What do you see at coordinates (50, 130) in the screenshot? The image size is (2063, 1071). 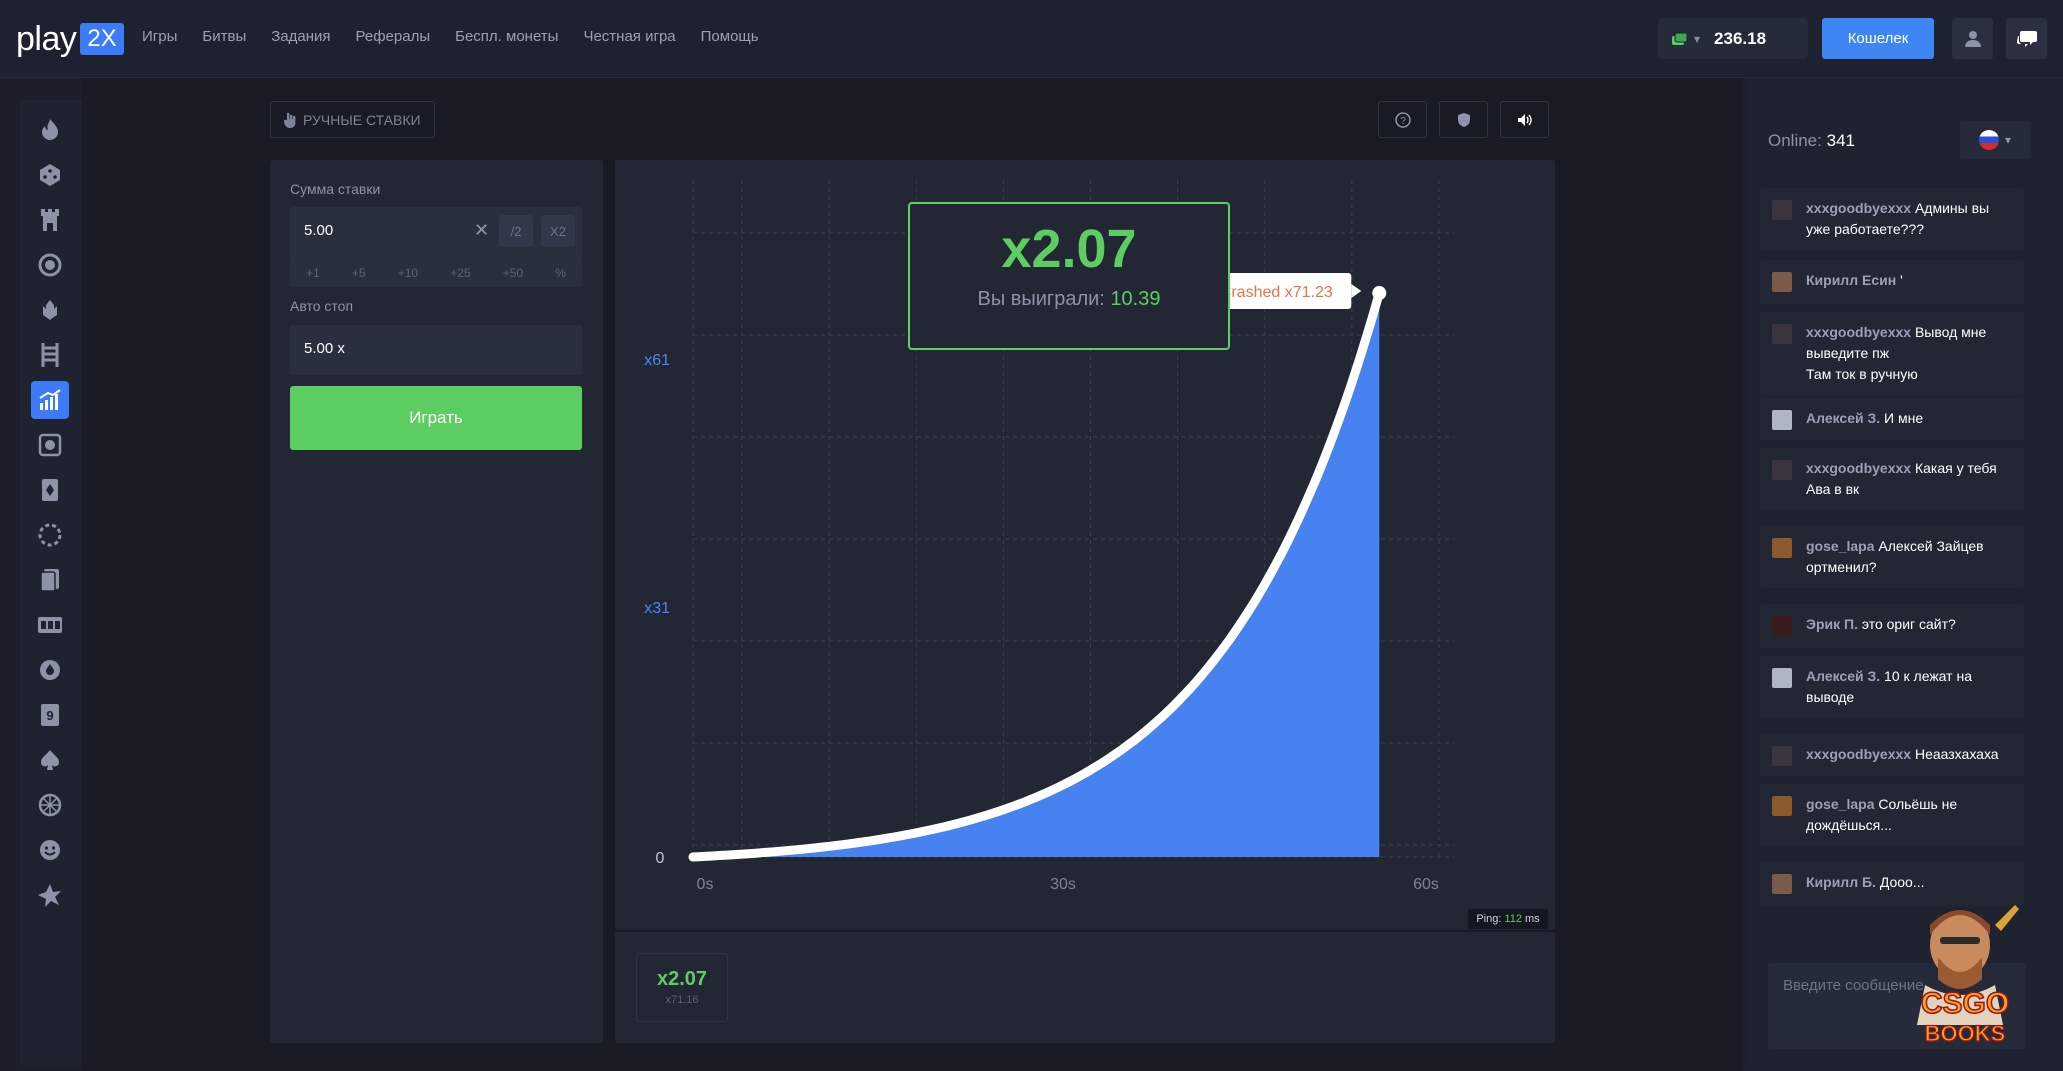 I see `fire-icon` at bounding box center [50, 130].